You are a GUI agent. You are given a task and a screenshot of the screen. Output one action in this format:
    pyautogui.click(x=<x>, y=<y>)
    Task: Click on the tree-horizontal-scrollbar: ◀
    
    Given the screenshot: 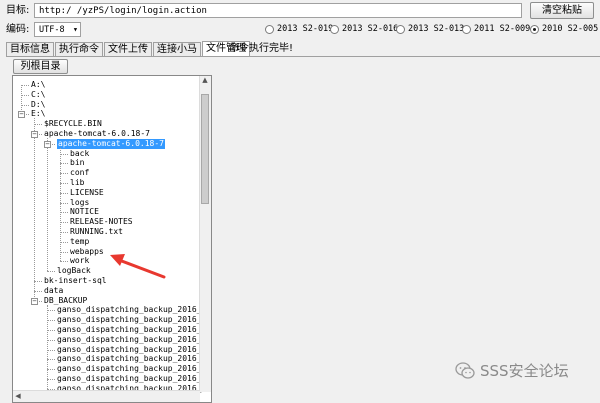 What is the action you would take?
    pyautogui.click(x=106, y=396)
    